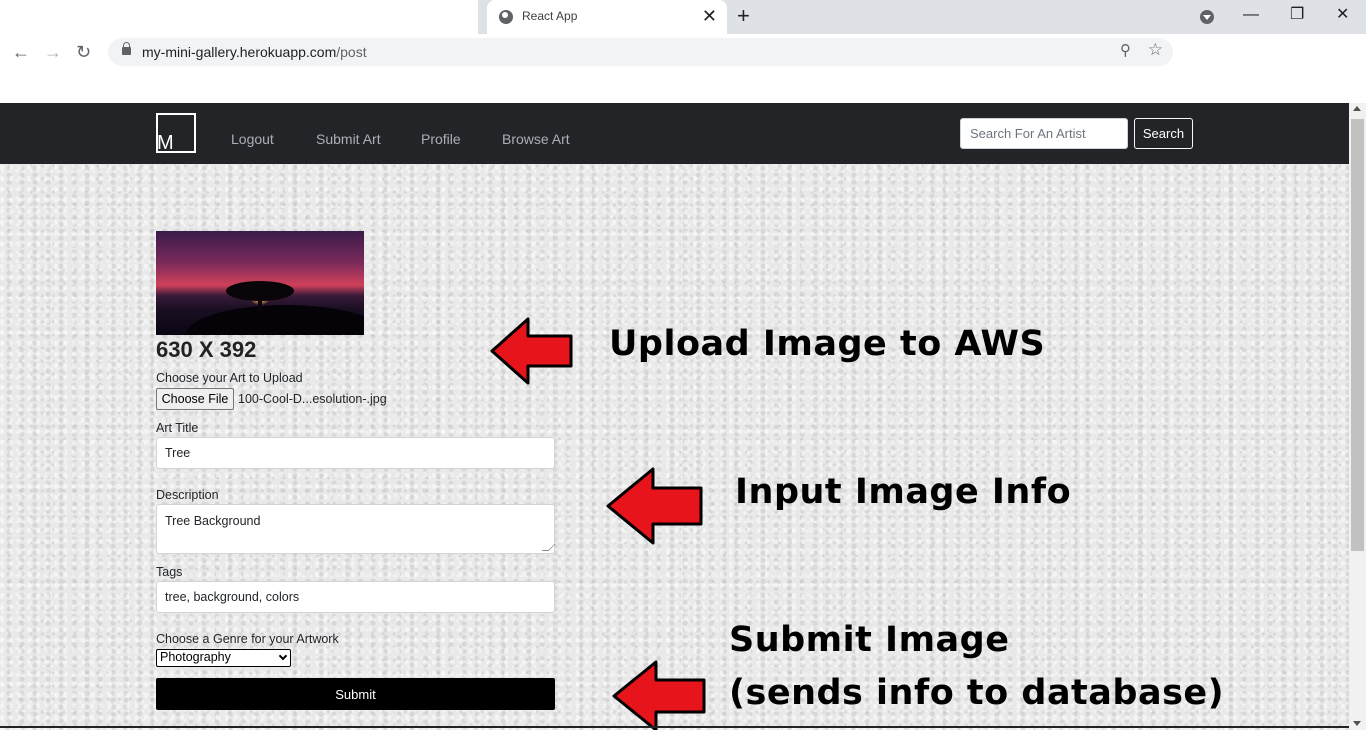 Image resolution: width=1366 pixels, height=730 pixels. What do you see at coordinates (195, 399) in the screenshot?
I see `choose-file-button: Choose File` at bounding box center [195, 399].